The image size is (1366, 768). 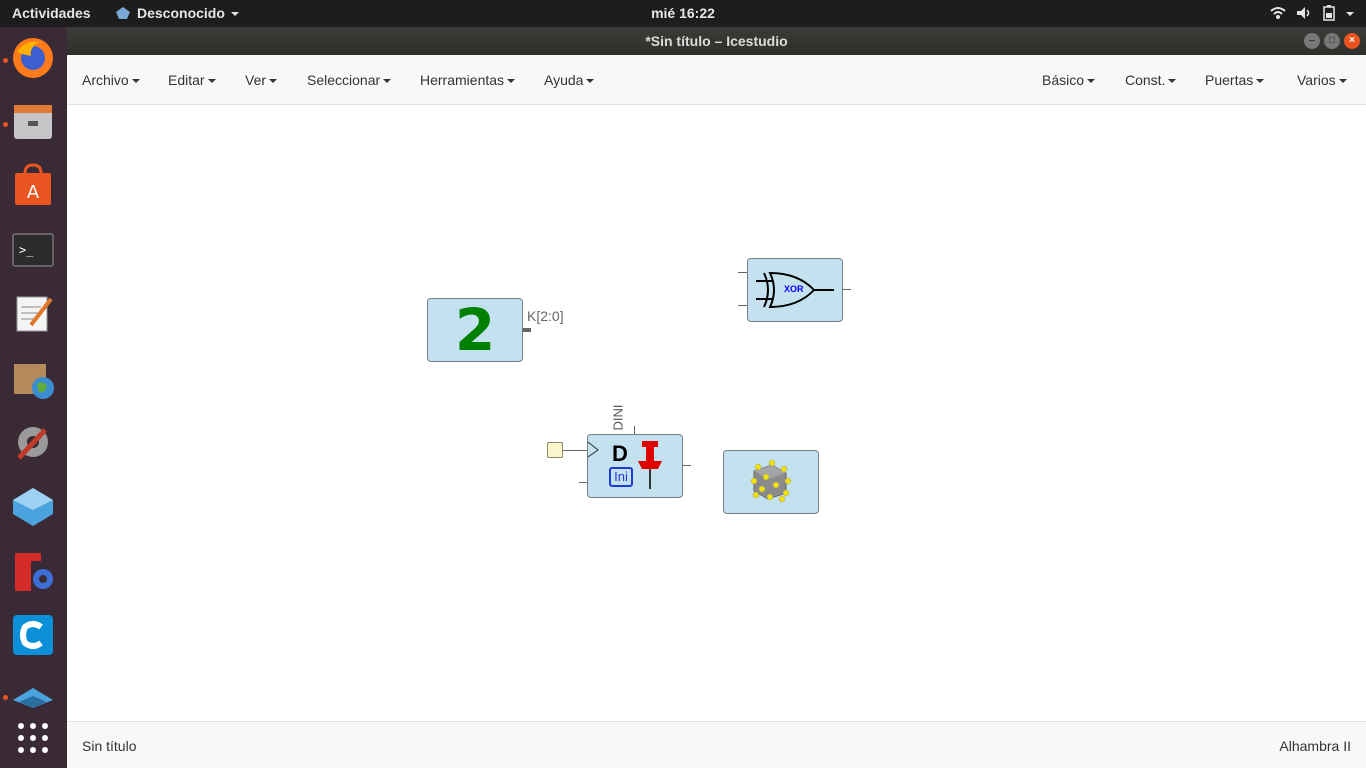 I want to click on window-titlebar: *Sin título – Icestudio – □ ×, so click(x=716, y=41).